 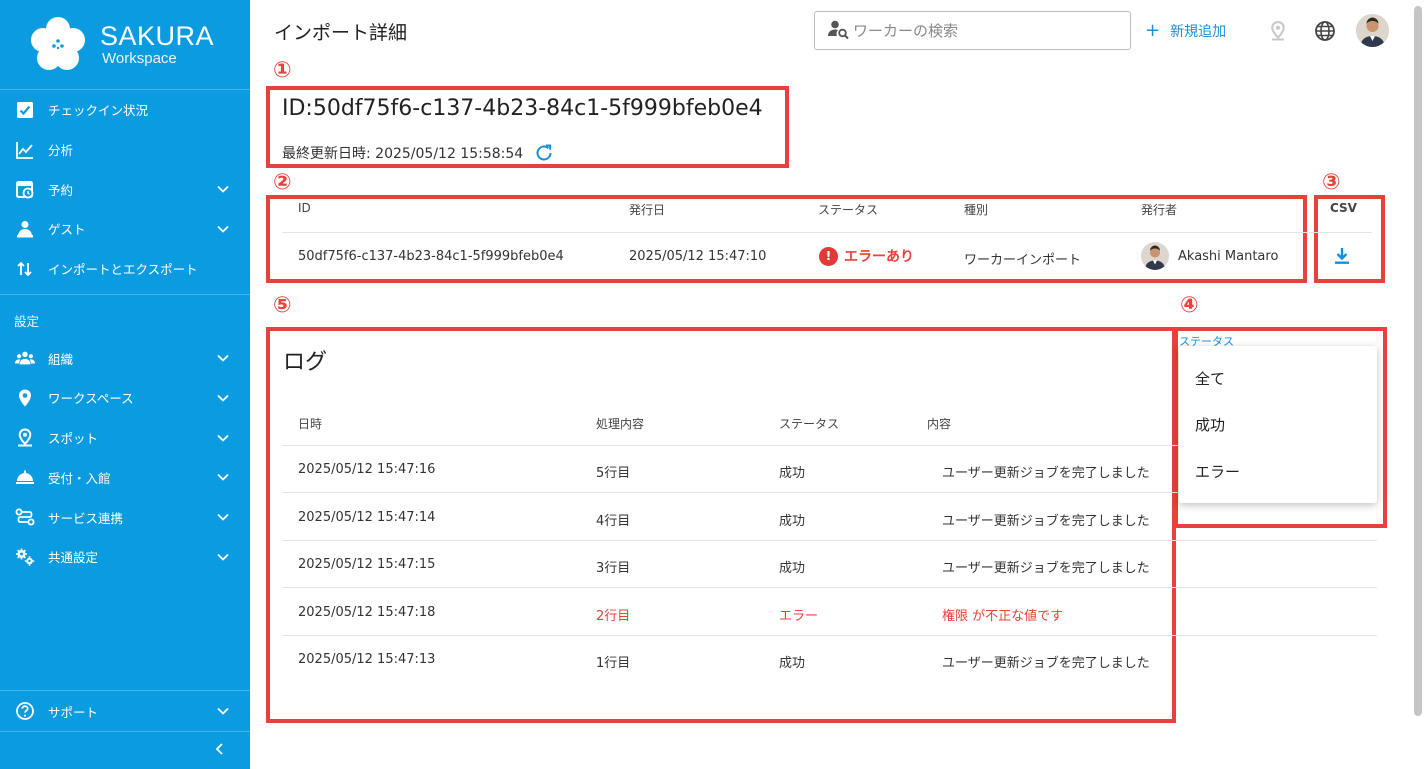 I want to click on download-icon, so click(x=1342, y=259).